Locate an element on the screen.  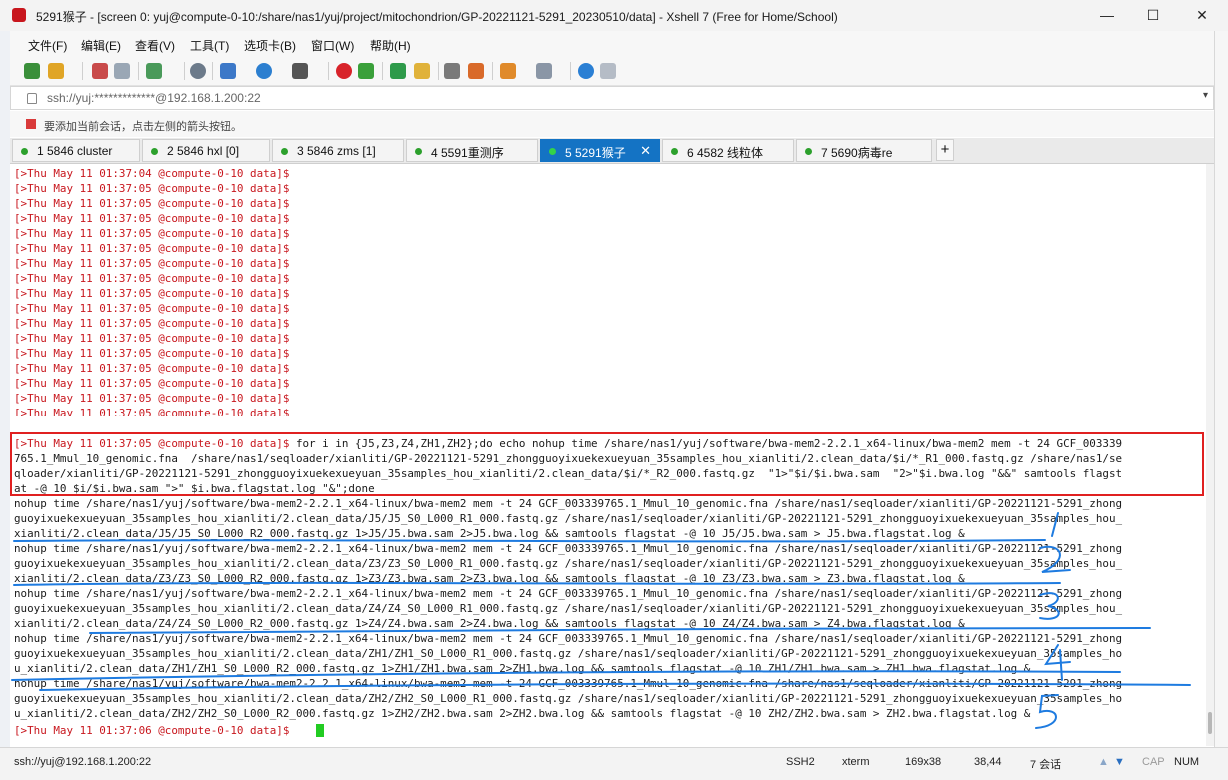
status-connection: ssh://yuj@192.168.1.200:22 is located at coordinates (83, 762).